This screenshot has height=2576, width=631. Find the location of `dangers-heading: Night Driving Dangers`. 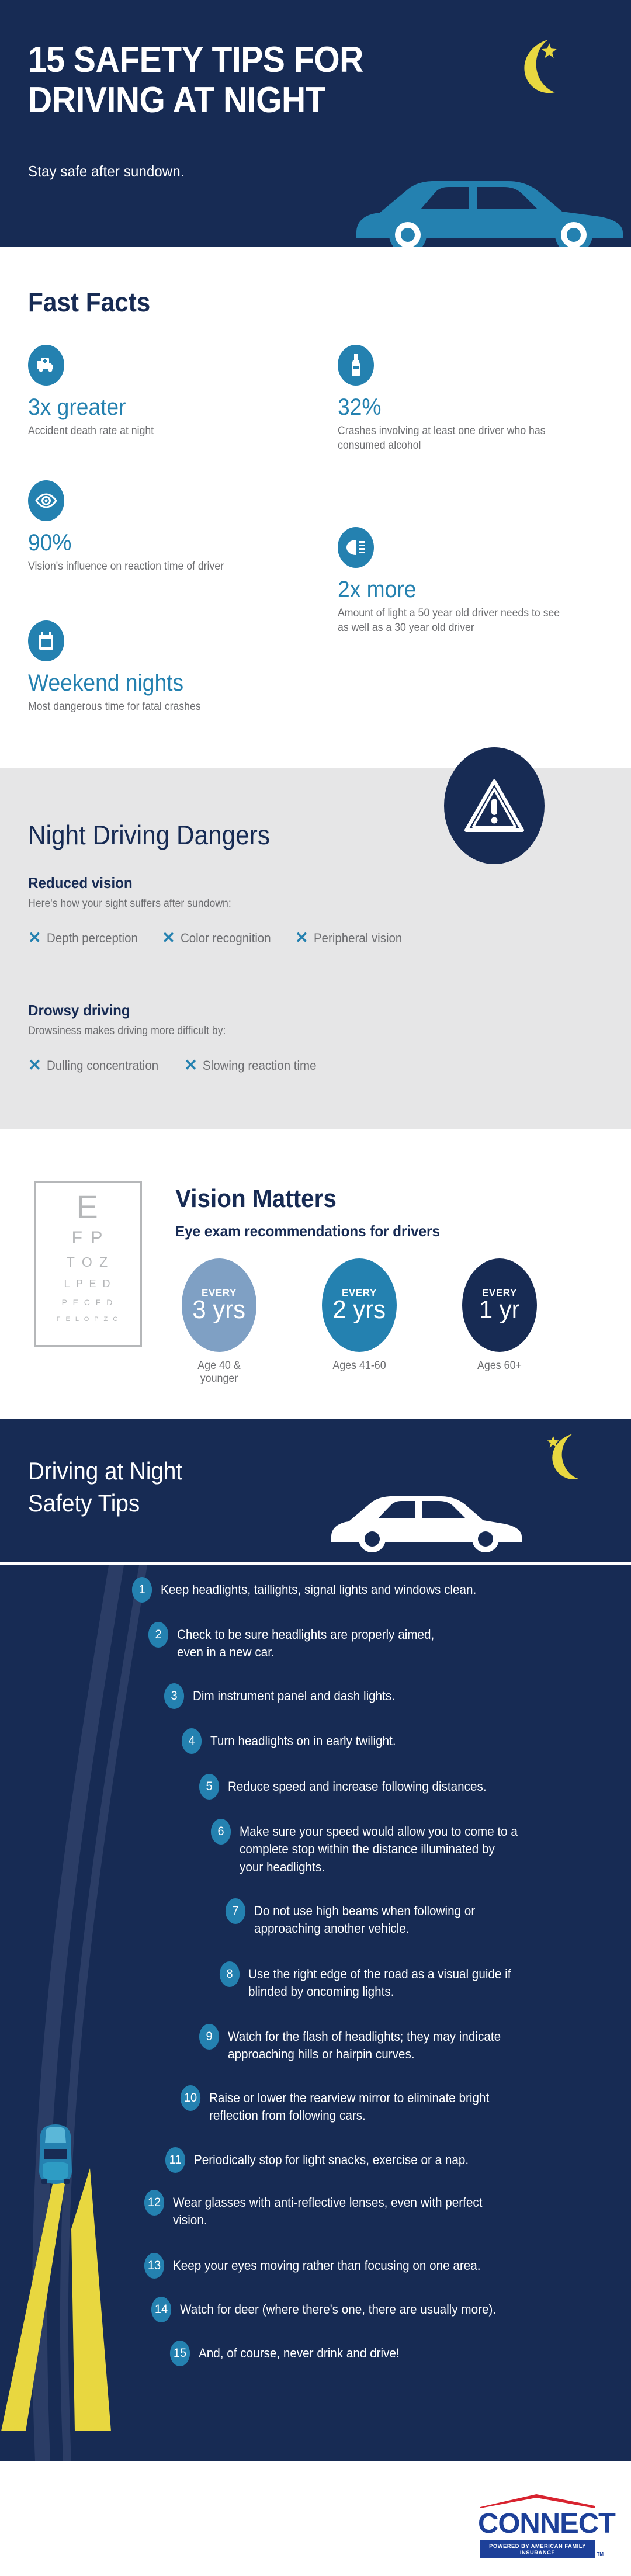

dangers-heading: Night Driving Dangers is located at coordinates (149, 835).